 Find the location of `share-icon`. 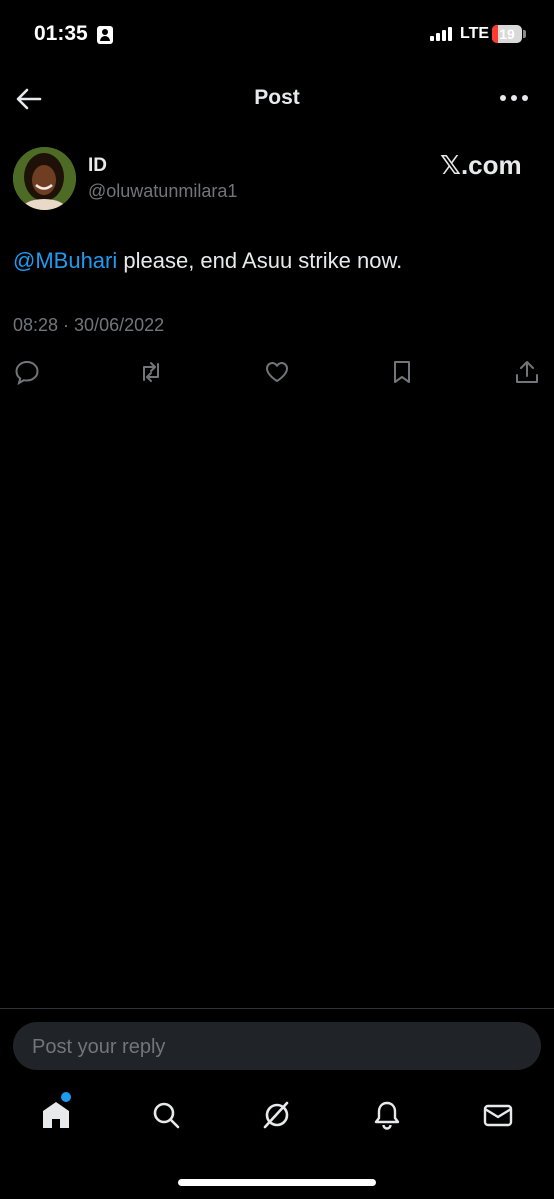

share-icon is located at coordinates (528, 373).